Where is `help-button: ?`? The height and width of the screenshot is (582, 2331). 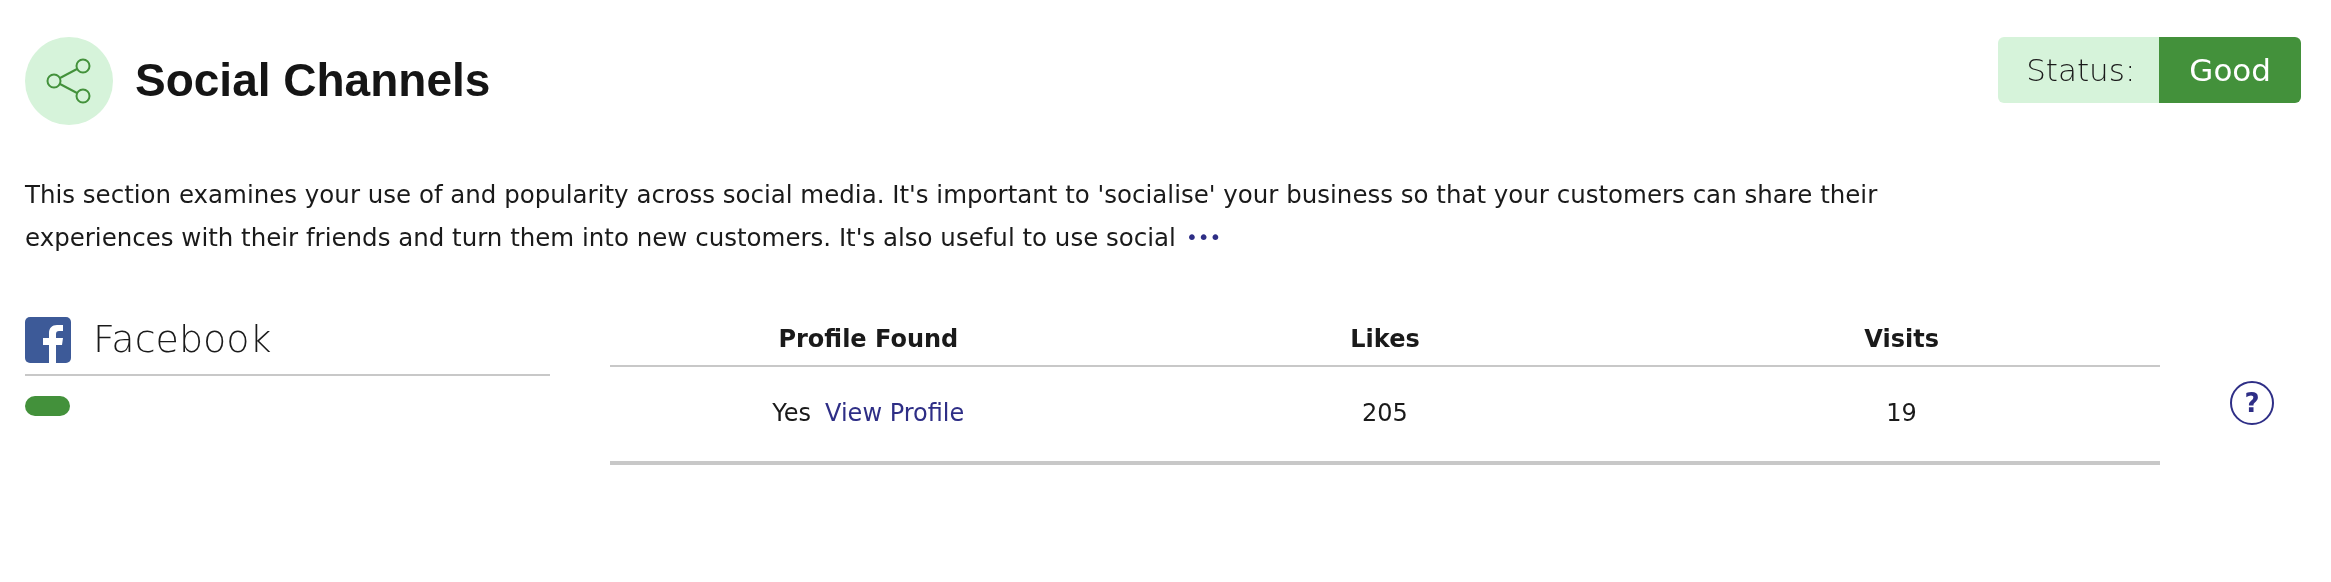 help-button: ? is located at coordinates (2252, 403).